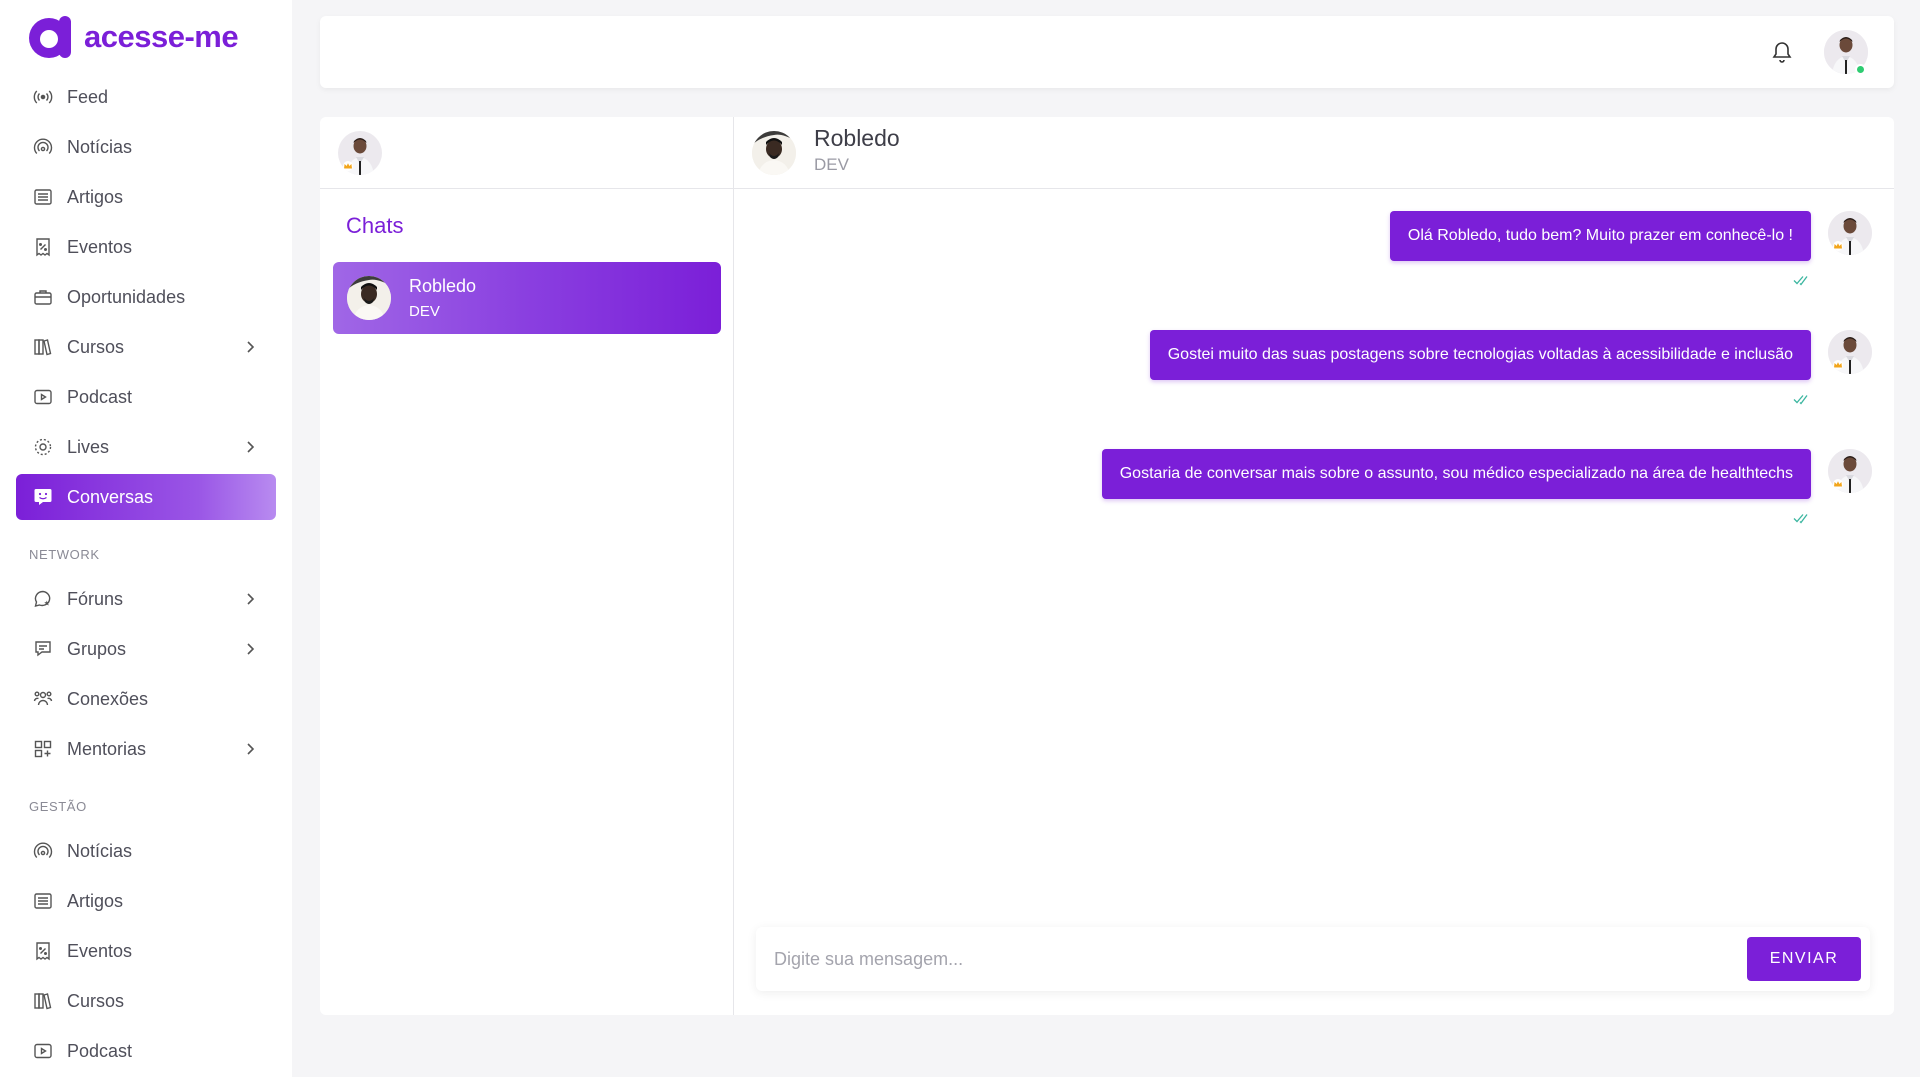 The width and height of the screenshot is (1920, 1077). Describe the element at coordinates (43, 297) in the screenshot. I see `briefcase-icon` at that location.